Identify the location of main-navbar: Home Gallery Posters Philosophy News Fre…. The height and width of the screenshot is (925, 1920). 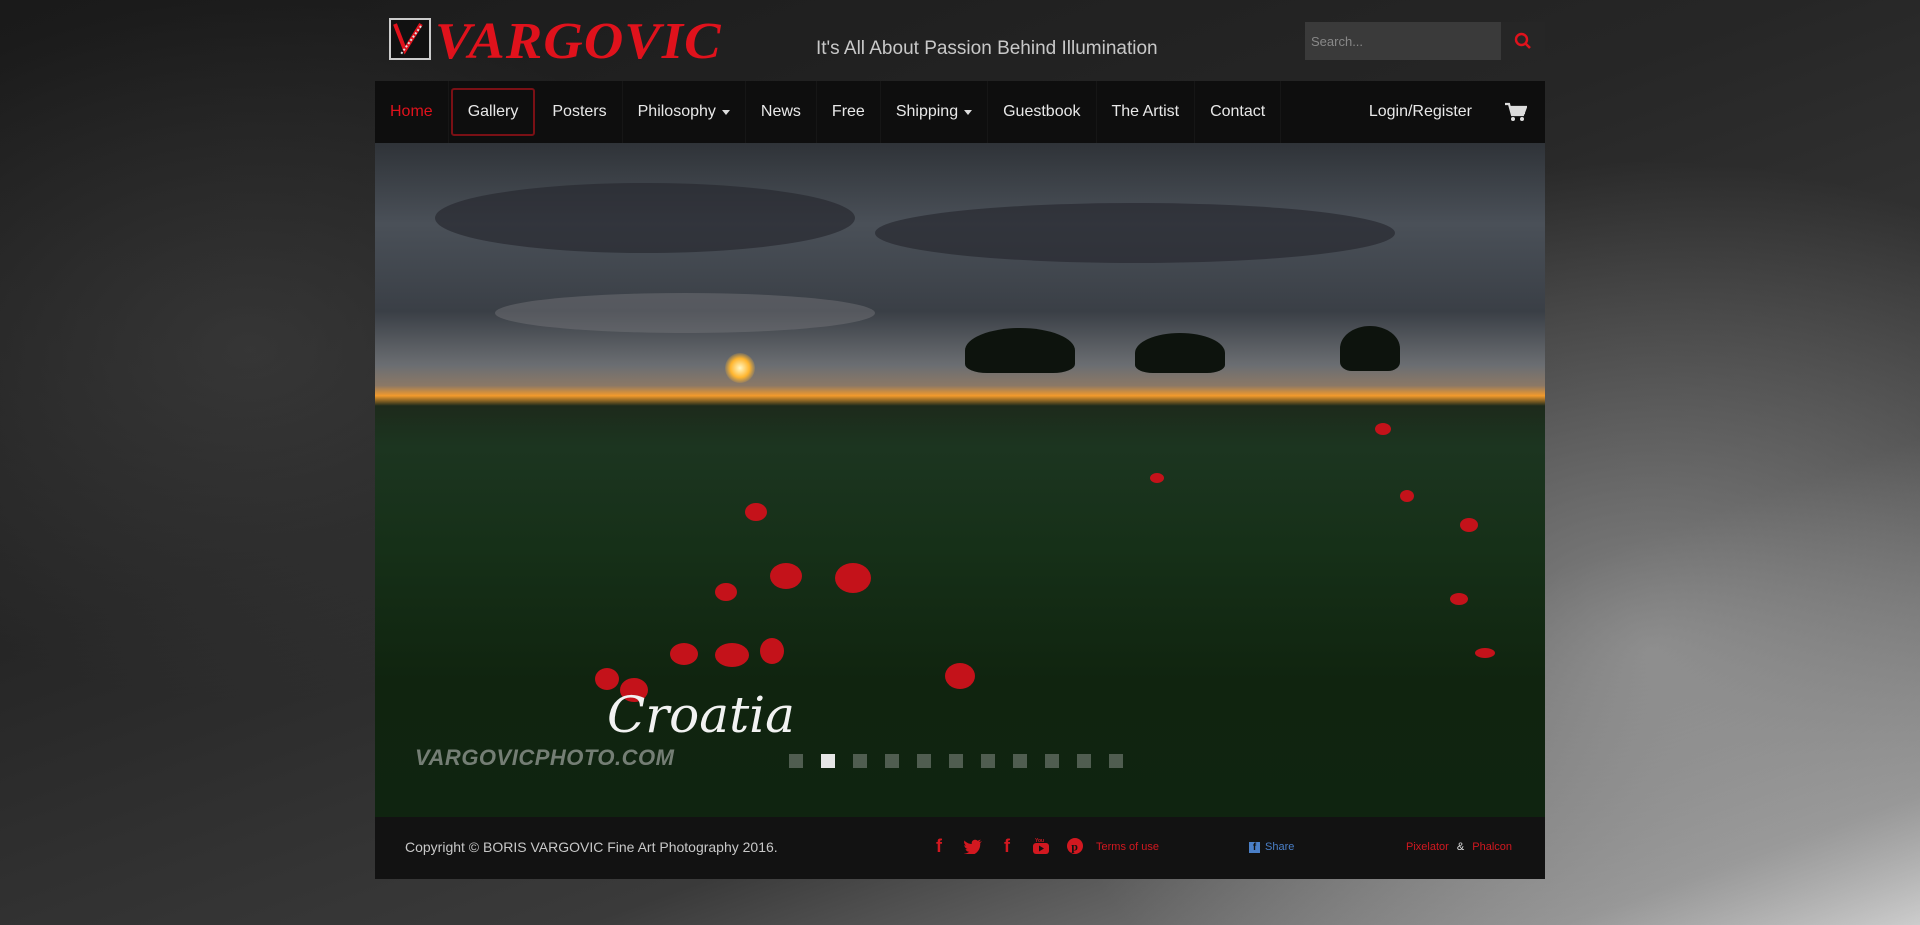
(960, 112).